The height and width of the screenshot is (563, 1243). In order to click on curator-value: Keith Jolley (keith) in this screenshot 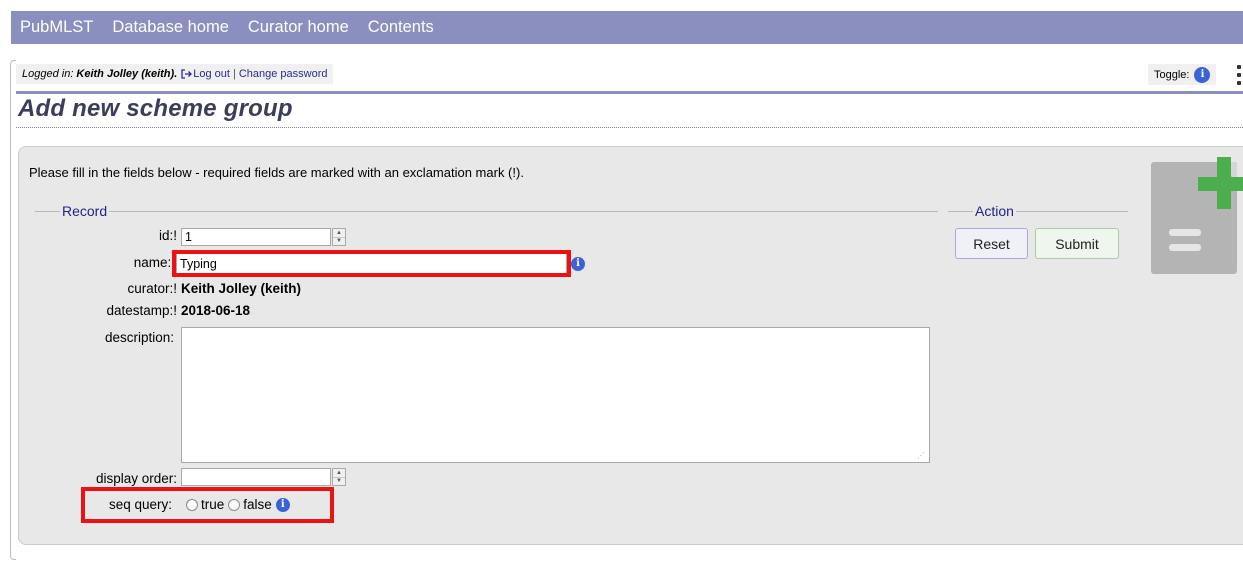, I will do `click(241, 288)`.